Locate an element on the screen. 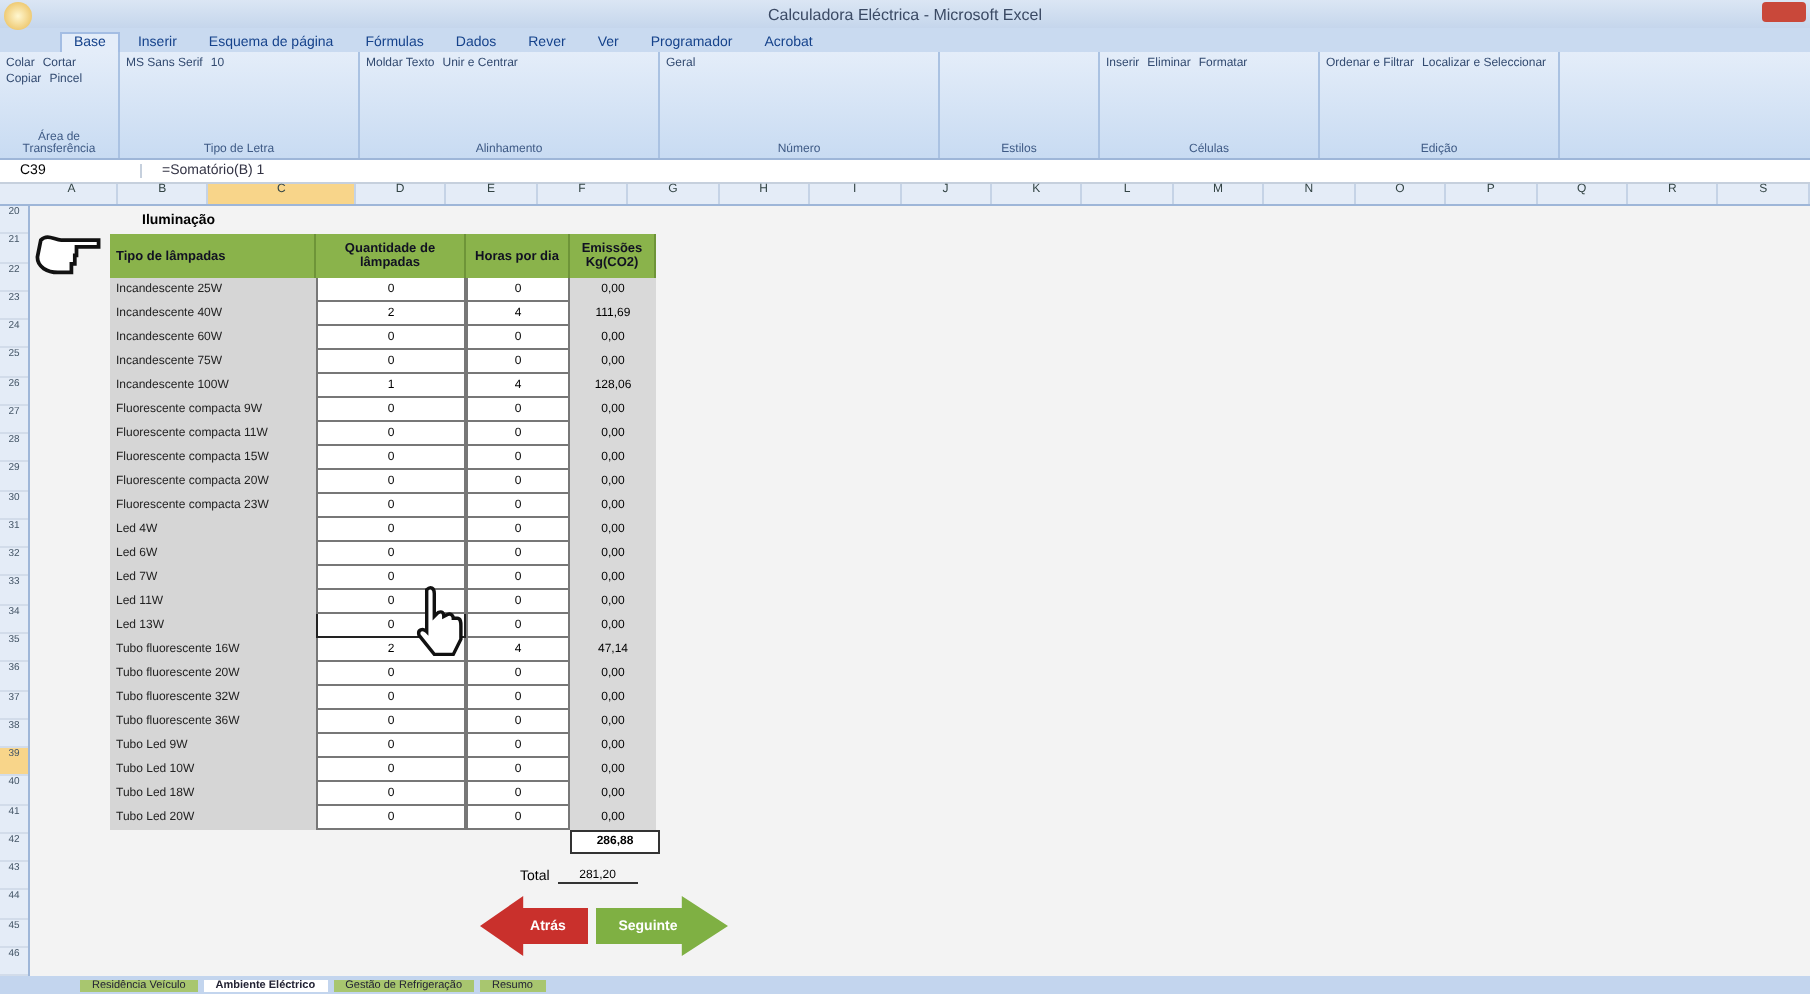 The height and width of the screenshot is (994, 1810). window-title: Calculadora Eléctrica - Microsoft Excel is located at coordinates (905, 14).